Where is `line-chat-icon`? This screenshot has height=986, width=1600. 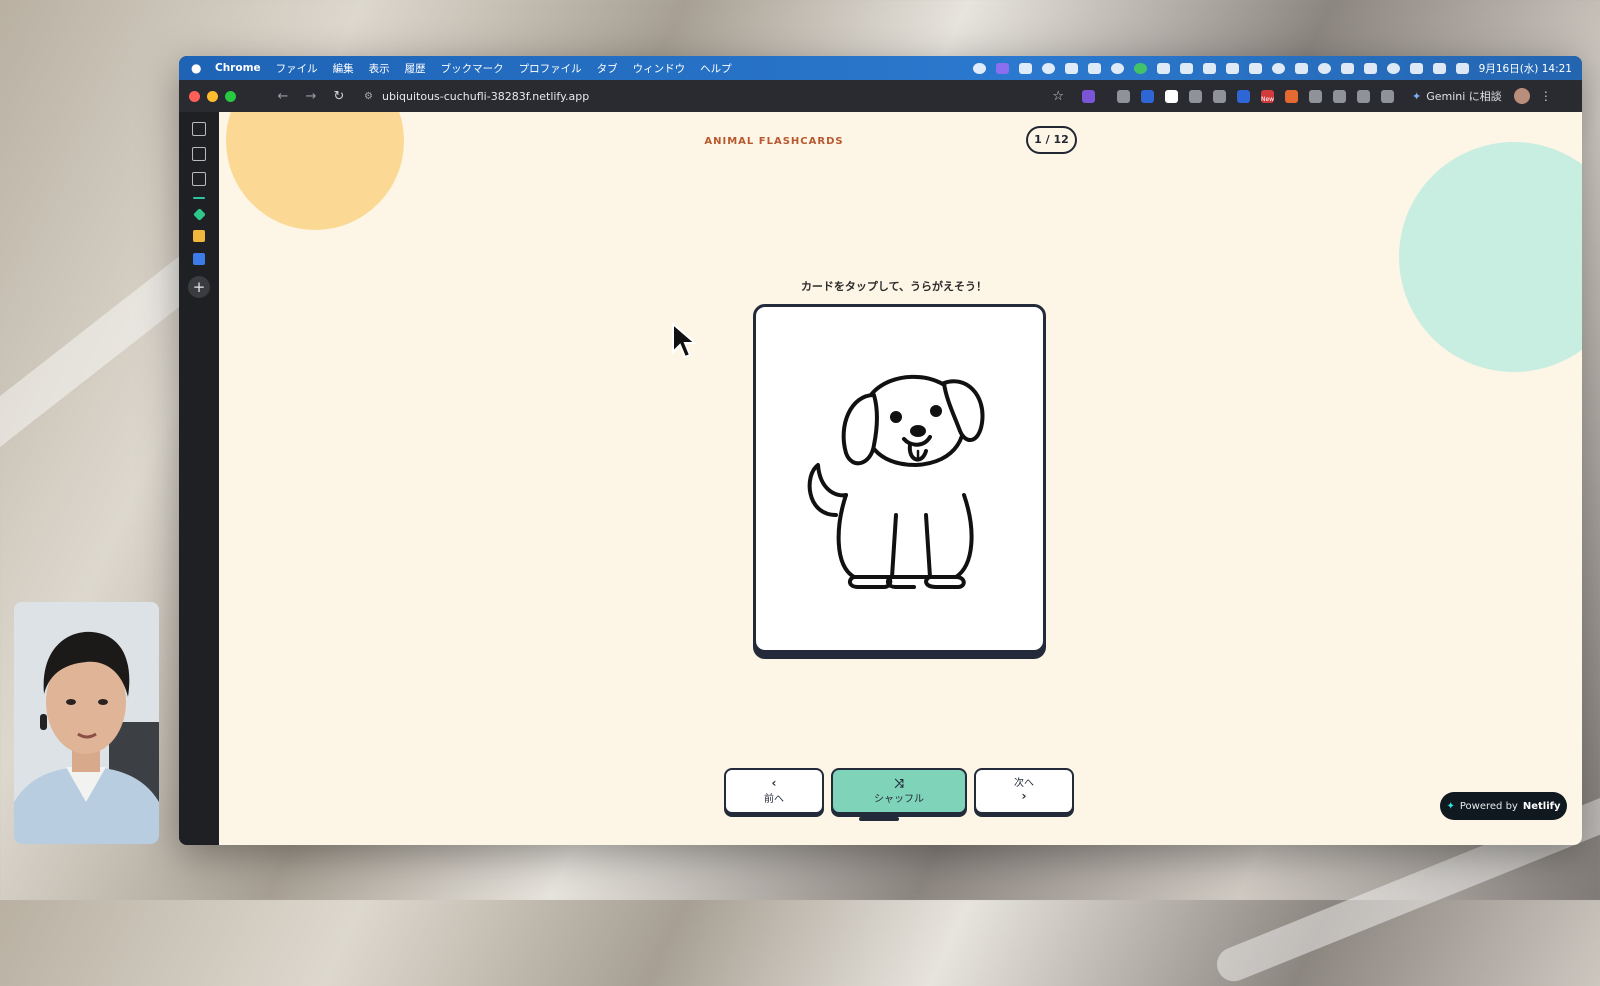
line-chat-icon is located at coordinates (1140, 68).